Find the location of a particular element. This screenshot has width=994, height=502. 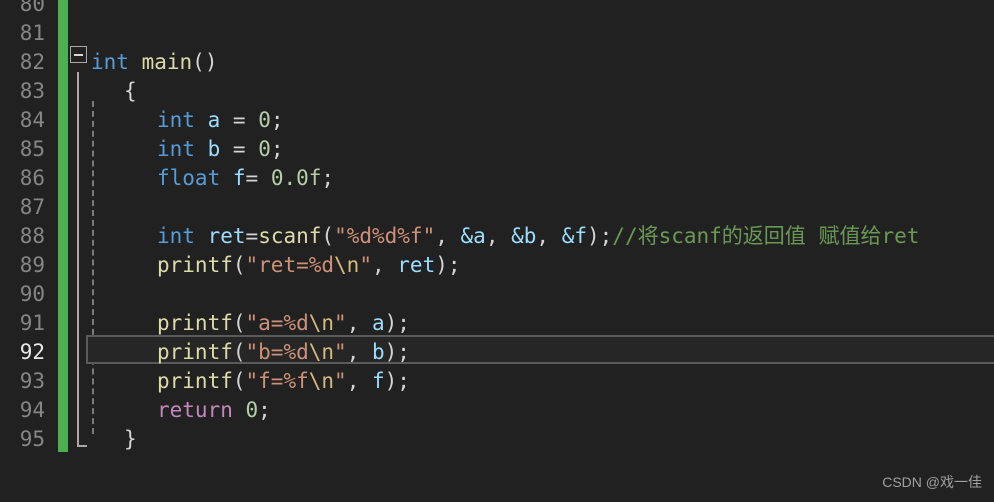

line-number: 86 is located at coordinates (32, 178).